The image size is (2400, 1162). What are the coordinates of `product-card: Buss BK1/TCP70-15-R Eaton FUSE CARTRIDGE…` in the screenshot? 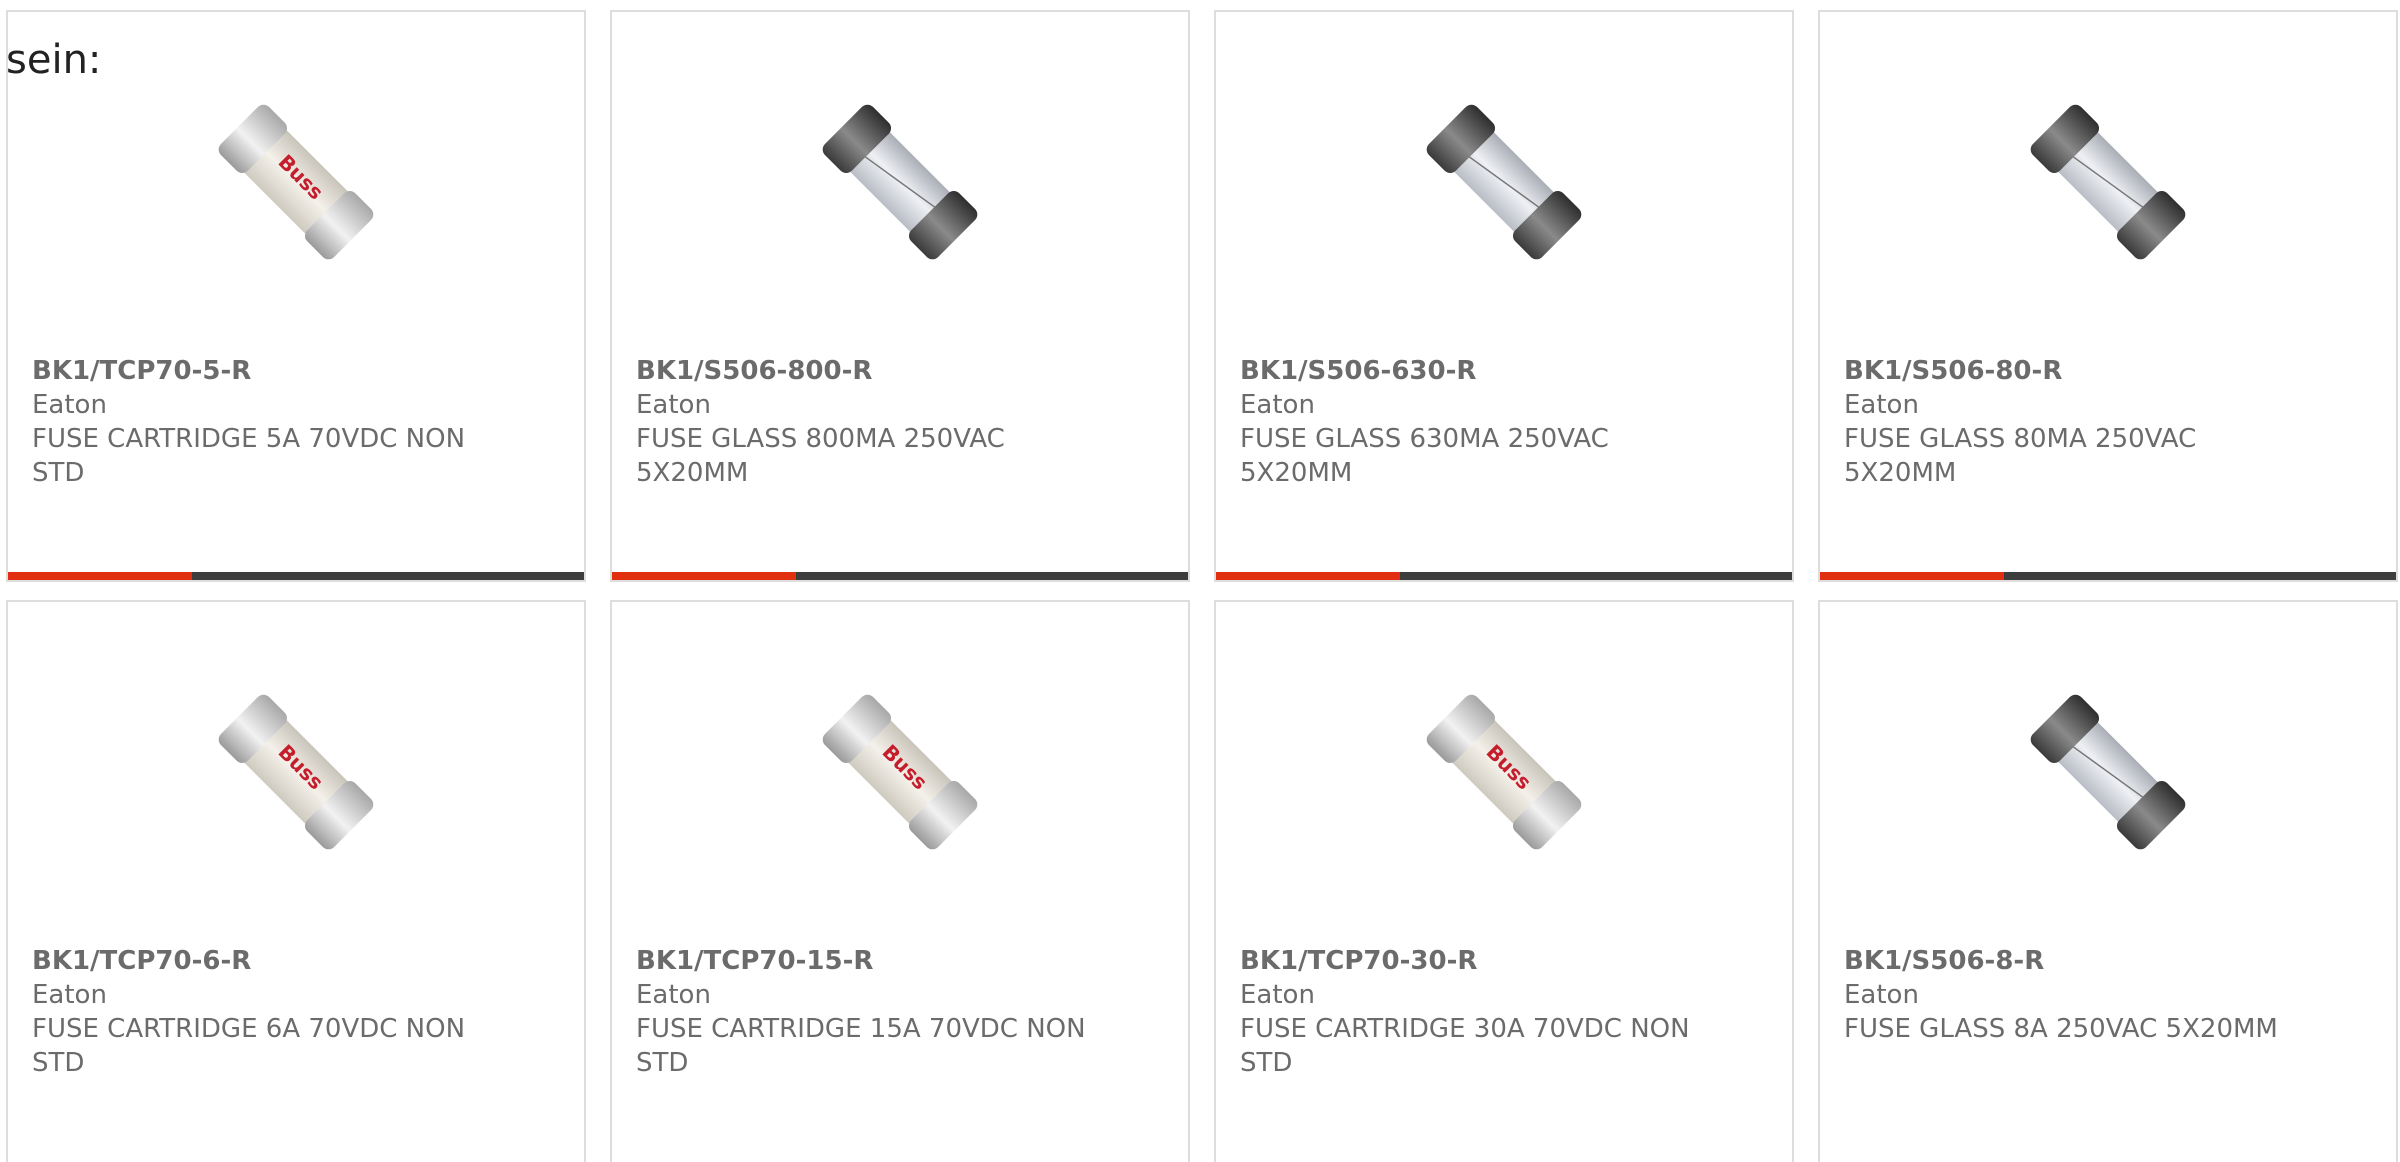 It's located at (900, 881).